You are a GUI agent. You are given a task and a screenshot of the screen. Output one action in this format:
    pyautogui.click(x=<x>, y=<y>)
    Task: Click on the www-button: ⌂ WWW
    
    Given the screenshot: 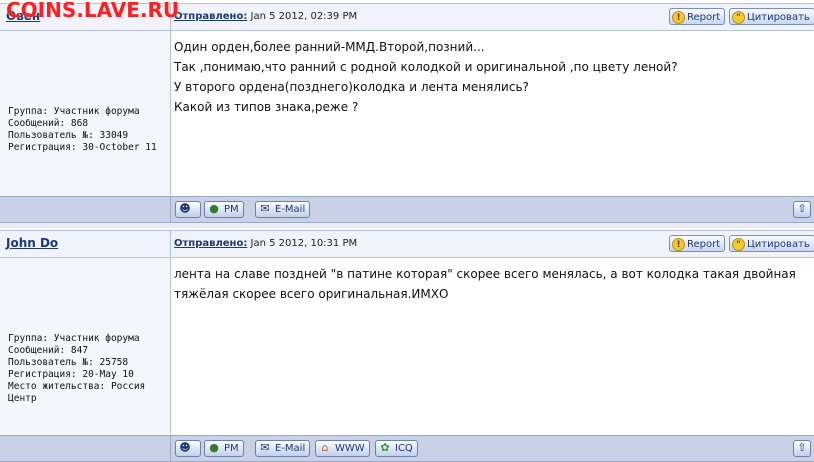 What is the action you would take?
    pyautogui.click(x=342, y=448)
    